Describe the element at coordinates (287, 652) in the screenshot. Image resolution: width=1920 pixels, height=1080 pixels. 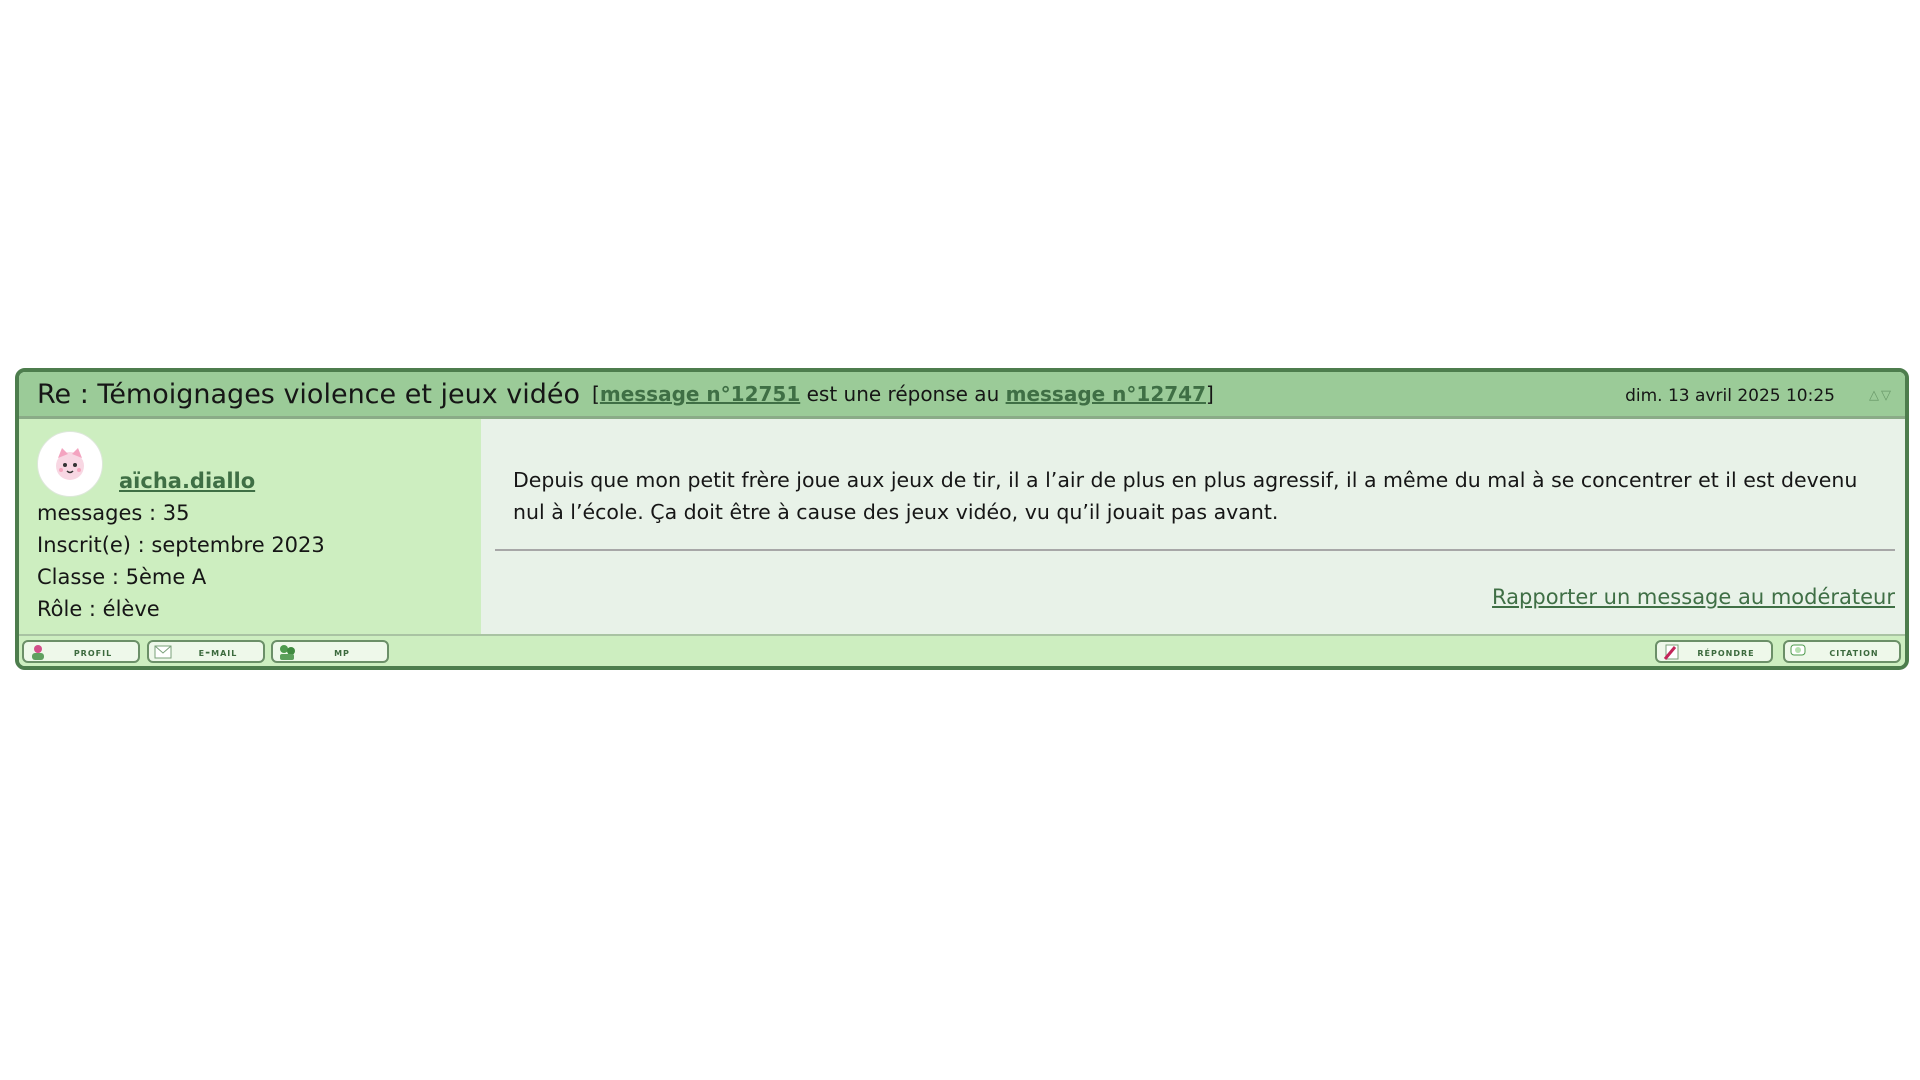
I see `private-message-icon` at that location.